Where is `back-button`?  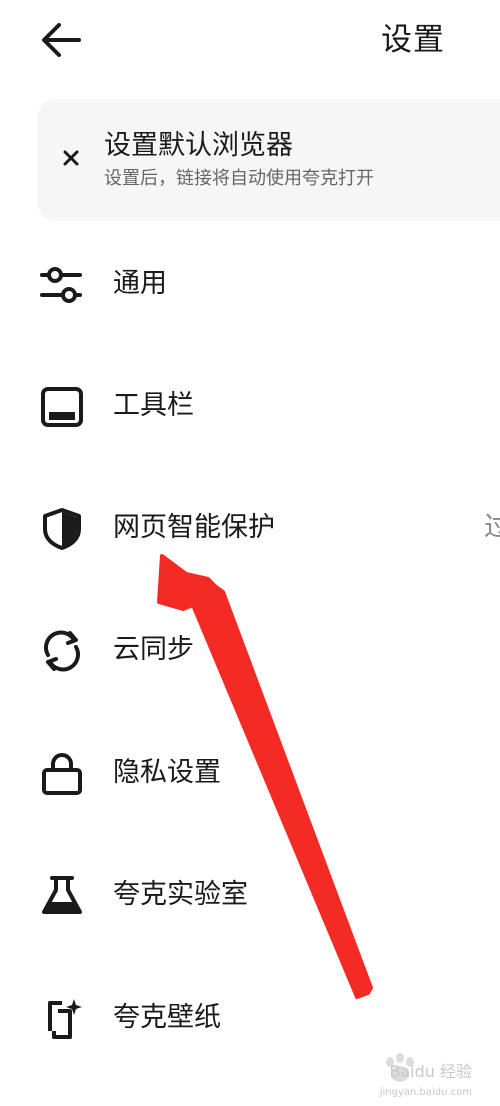
back-button is located at coordinates (61, 40).